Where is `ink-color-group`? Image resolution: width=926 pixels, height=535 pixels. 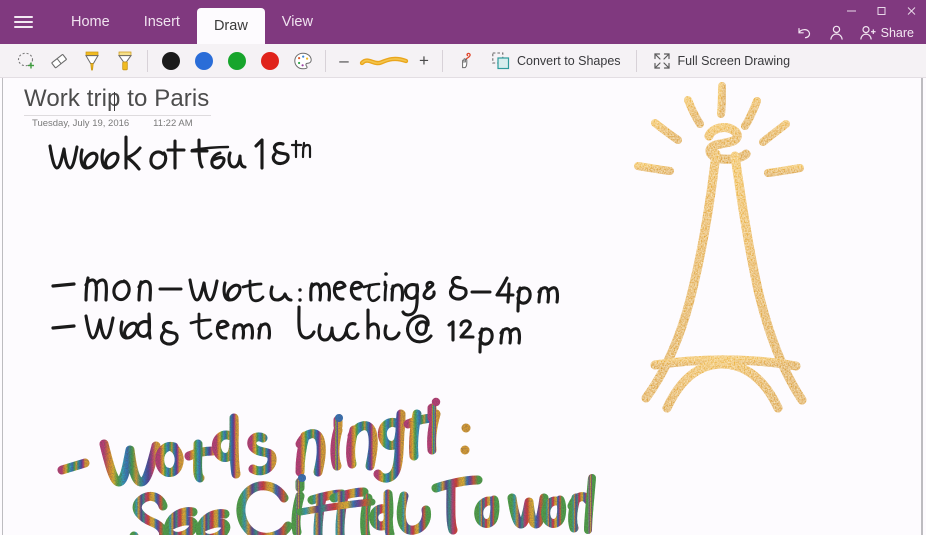 ink-color-group is located at coordinates (236, 61).